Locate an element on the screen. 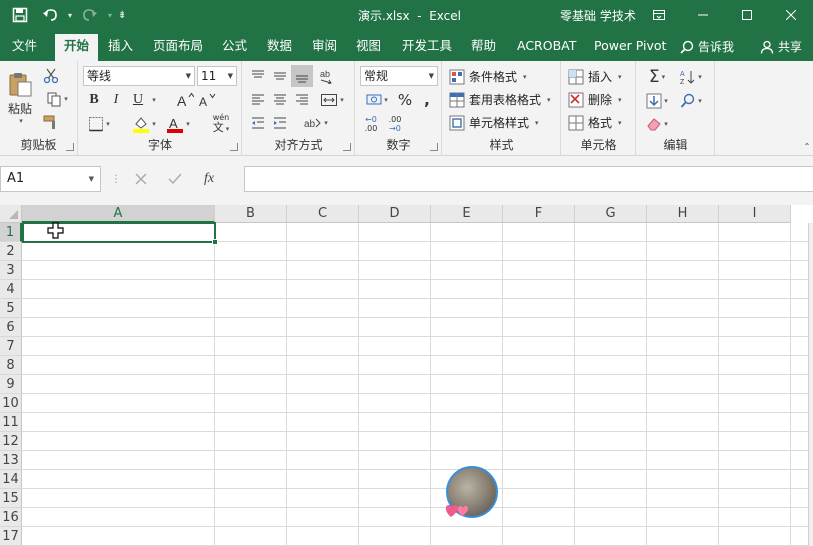  tab-file: 文件 is located at coordinates (24, 47).